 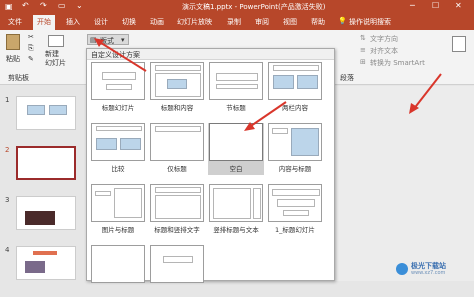 I want to click on close-icon: ✕, so click(x=458, y=5).